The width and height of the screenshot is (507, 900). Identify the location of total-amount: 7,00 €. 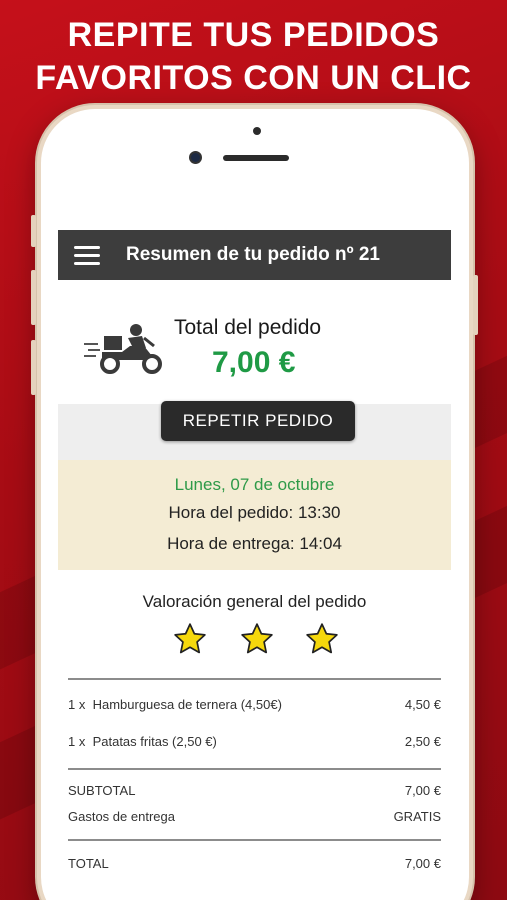
(254, 362).